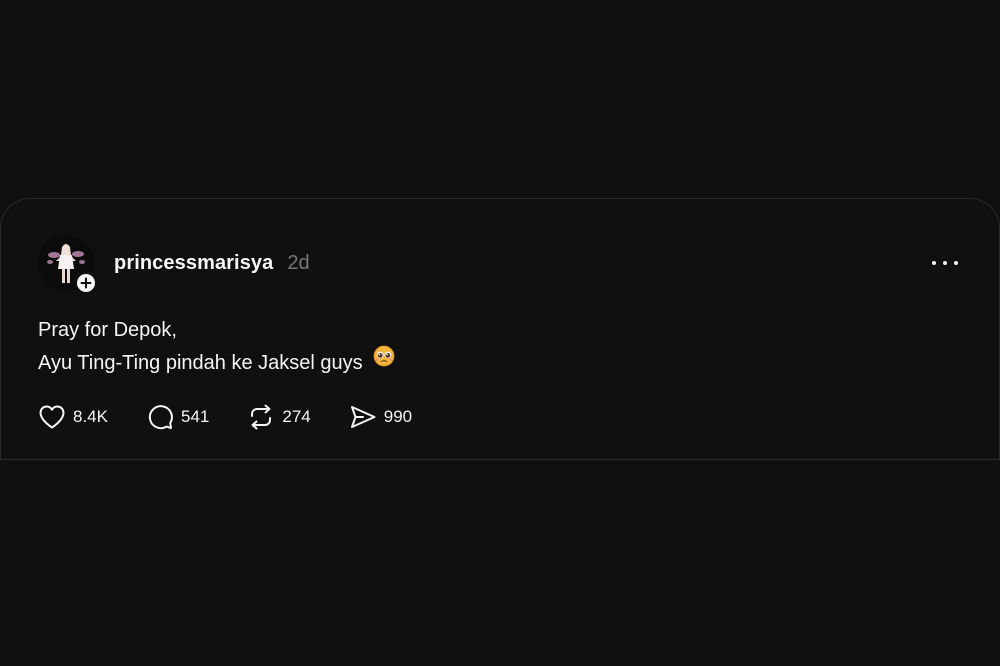 The height and width of the screenshot is (666, 1000). Describe the element at coordinates (160, 417) in the screenshot. I see `comment-icon` at that location.